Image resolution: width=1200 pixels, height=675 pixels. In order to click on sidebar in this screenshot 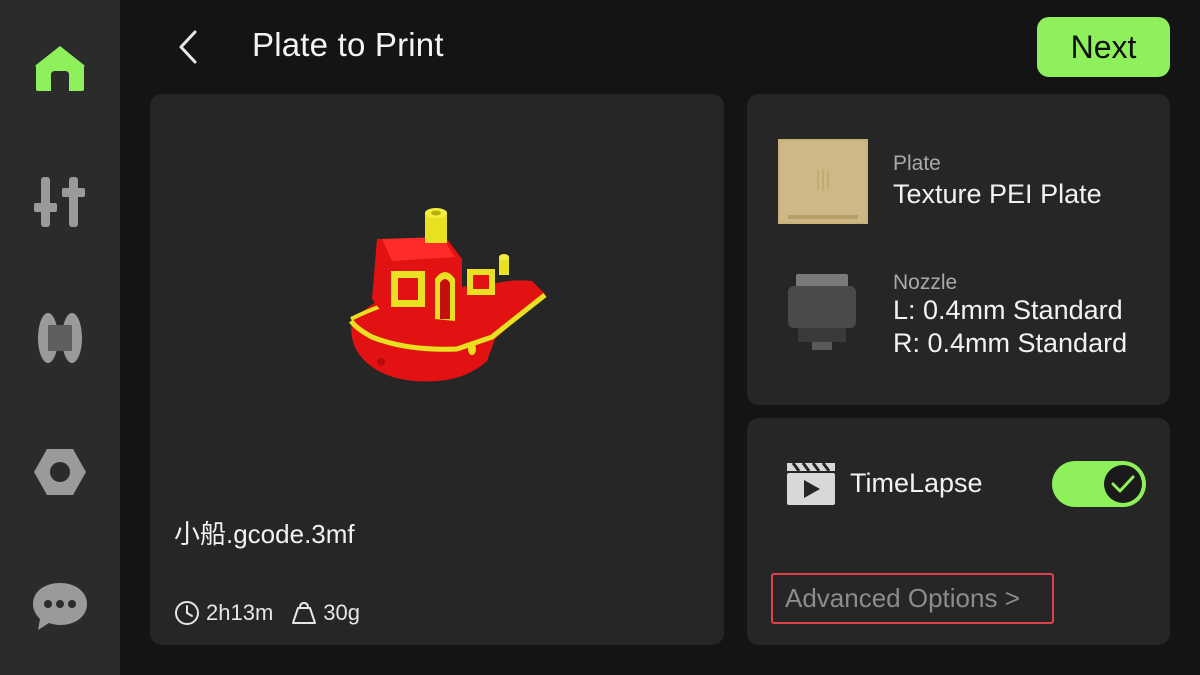, I will do `click(60, 337)`.